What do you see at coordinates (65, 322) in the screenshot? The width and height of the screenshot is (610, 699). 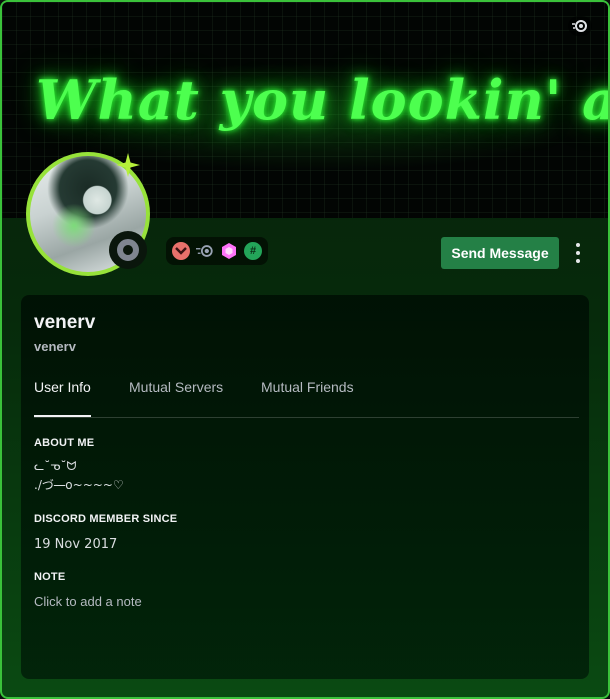 I see `display-name: venerv` at bounding box center [65, 322].